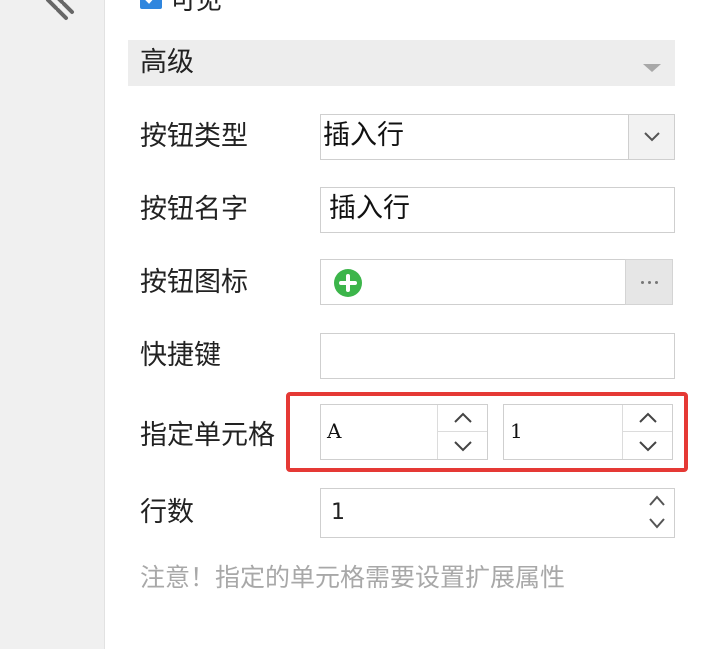  I want to click on row-count-value: 1, so click(338, 512).